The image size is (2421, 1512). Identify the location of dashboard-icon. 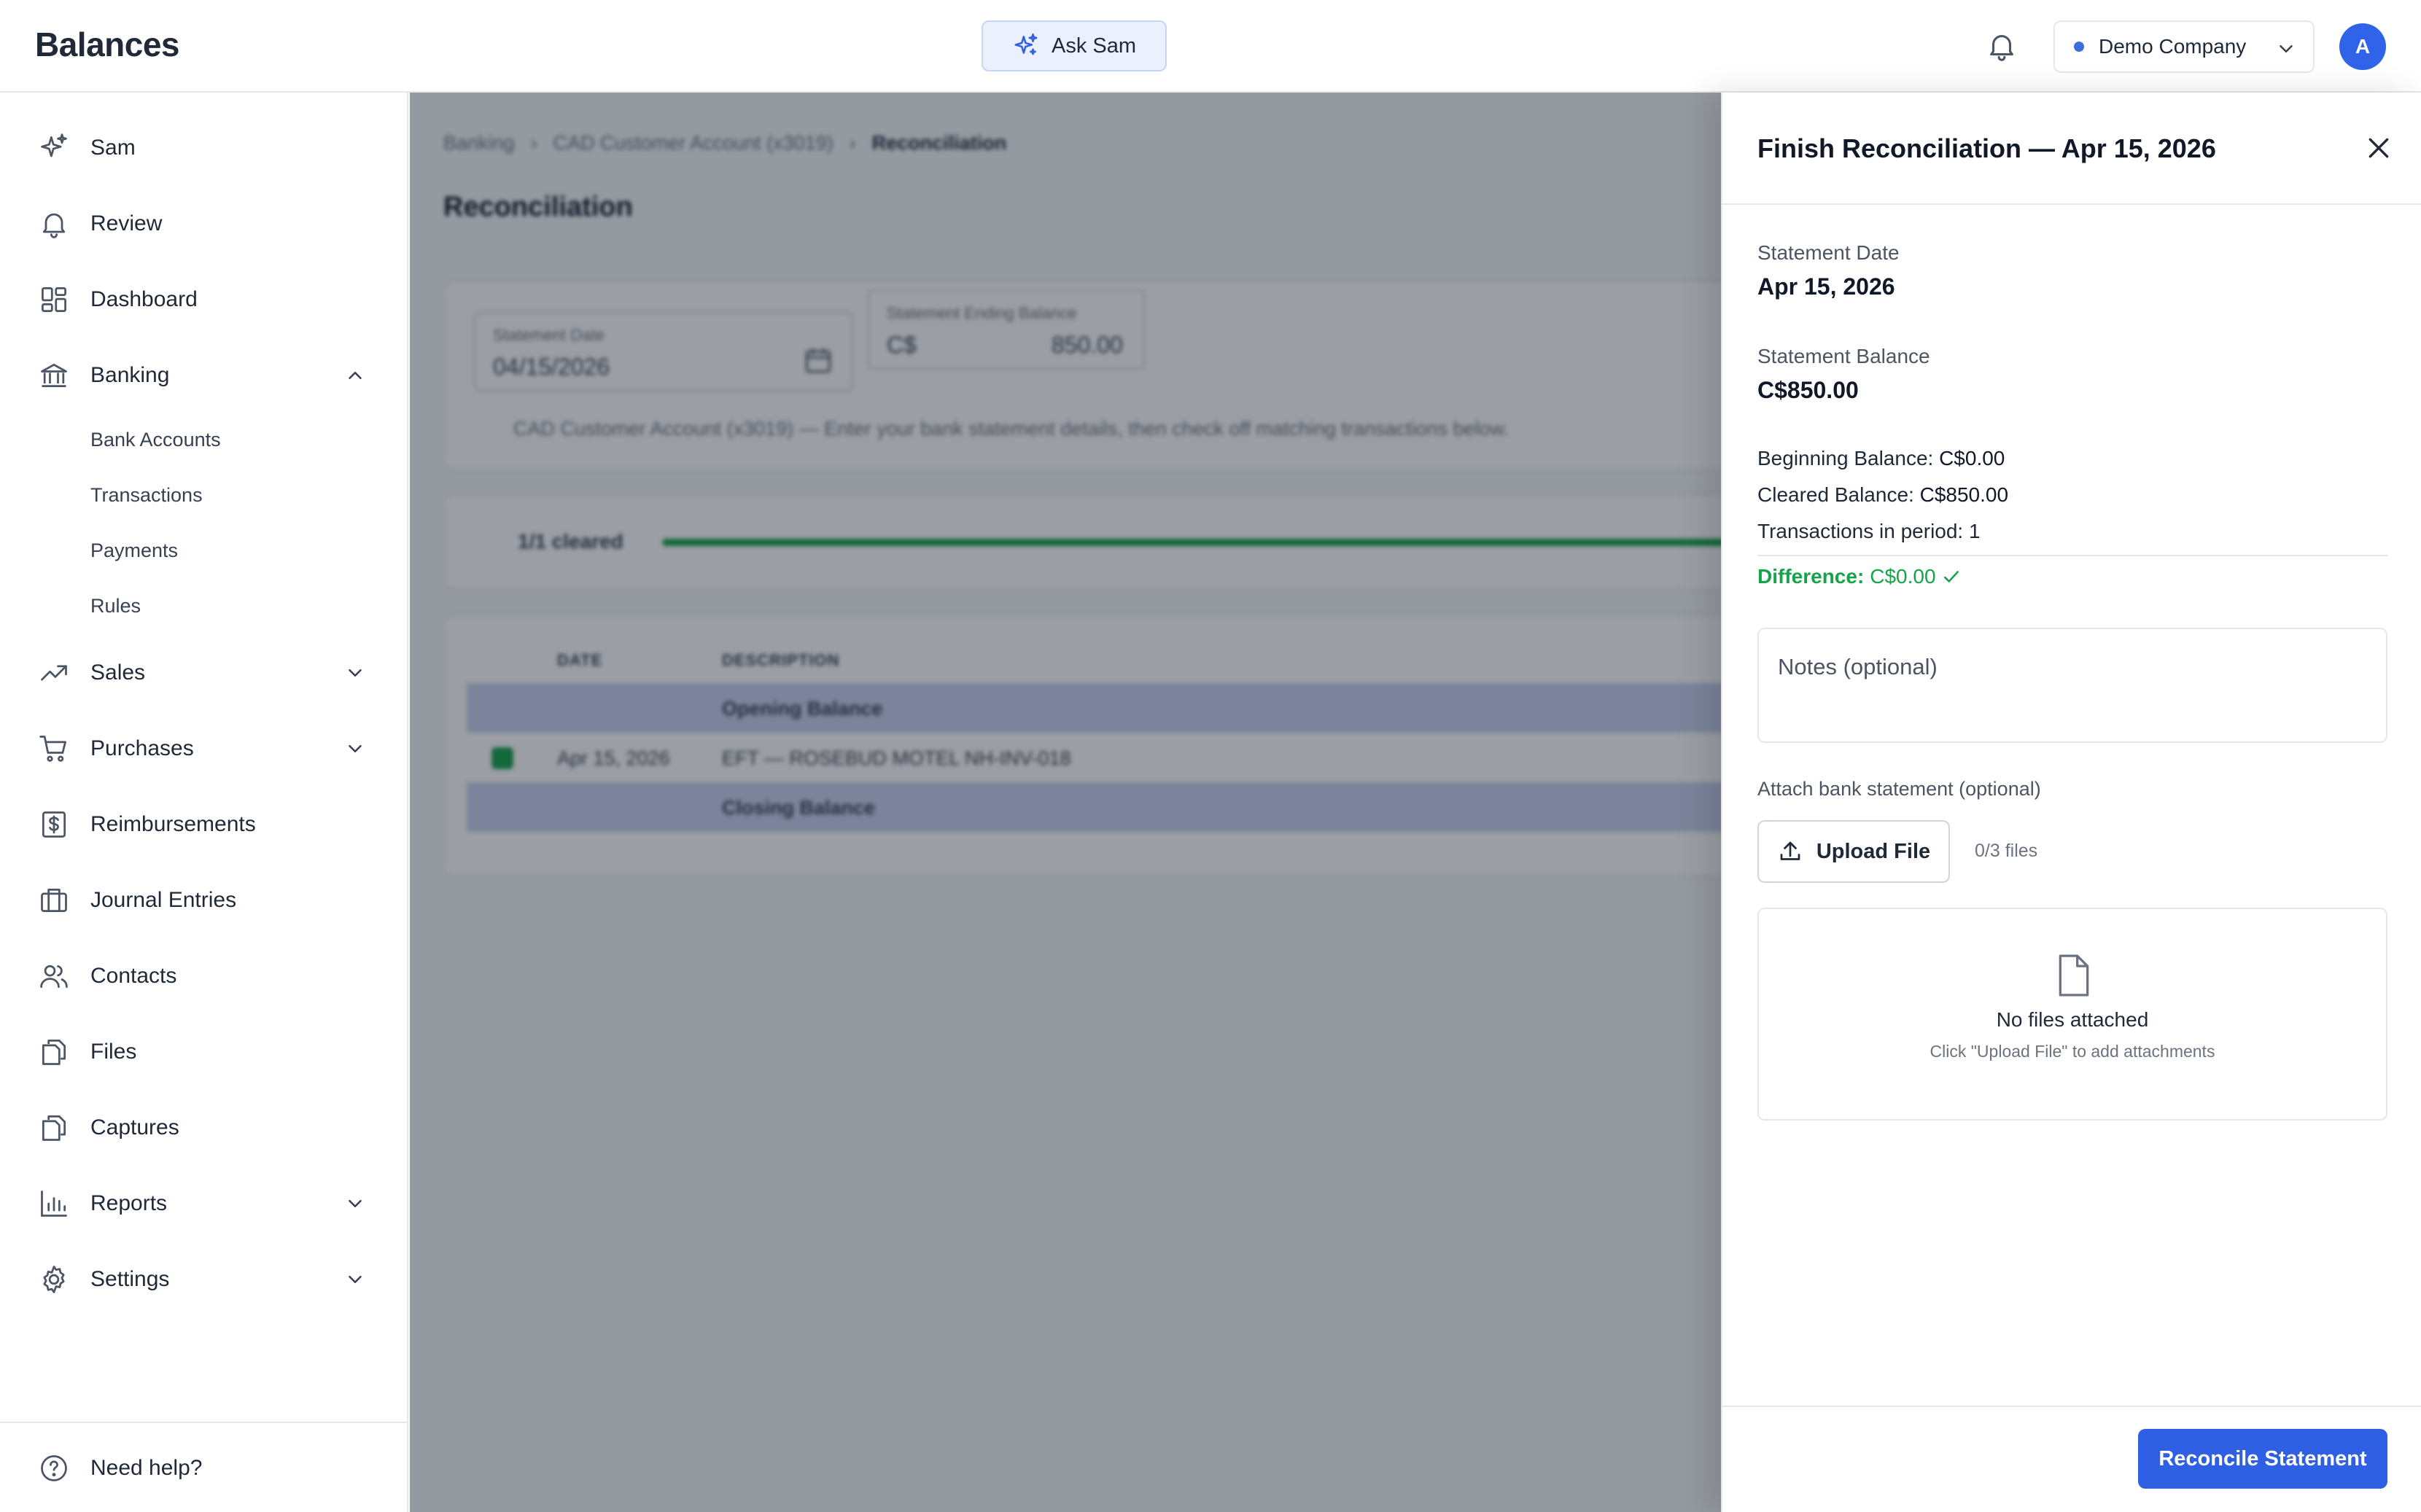
(54, 299).